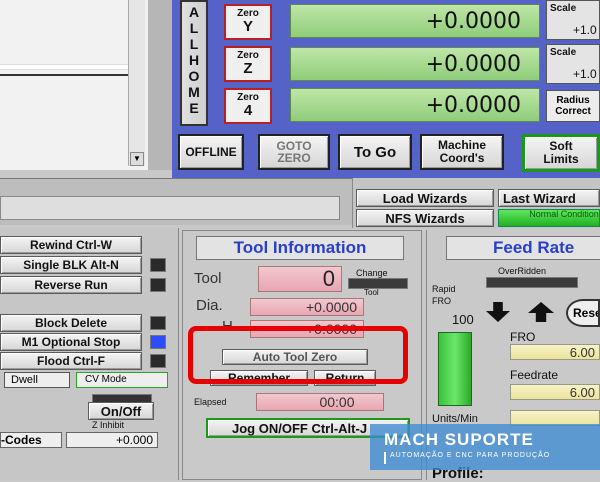 The width and height of the screenshot is (600, 482). I want to click on nfs-wizards-button: NFS Wizards, so click(425, 218).